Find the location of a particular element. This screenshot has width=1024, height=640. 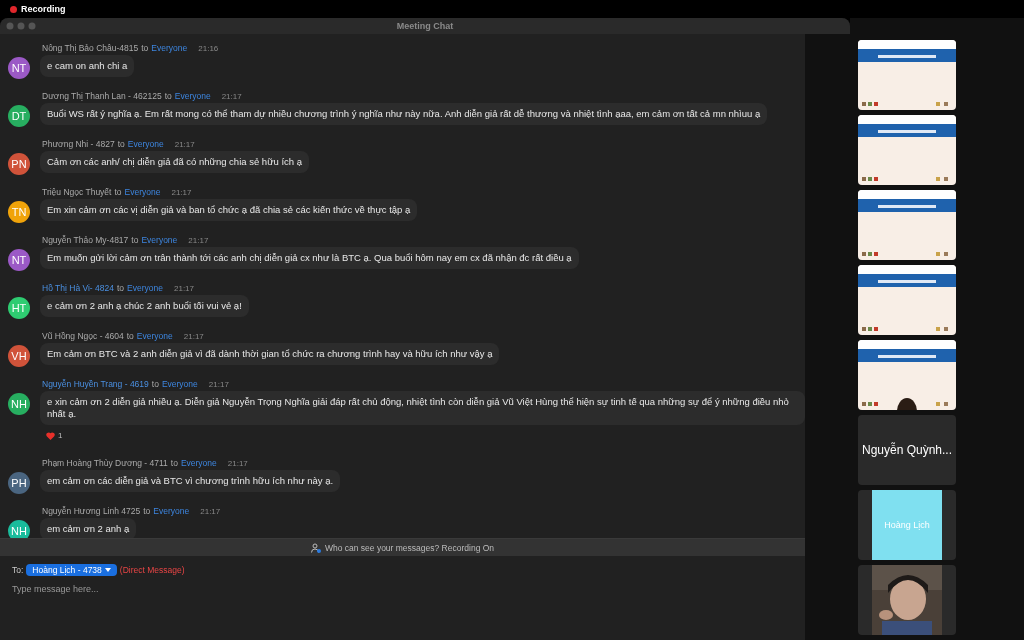

caret-icon is located at coordinates (107, 570).